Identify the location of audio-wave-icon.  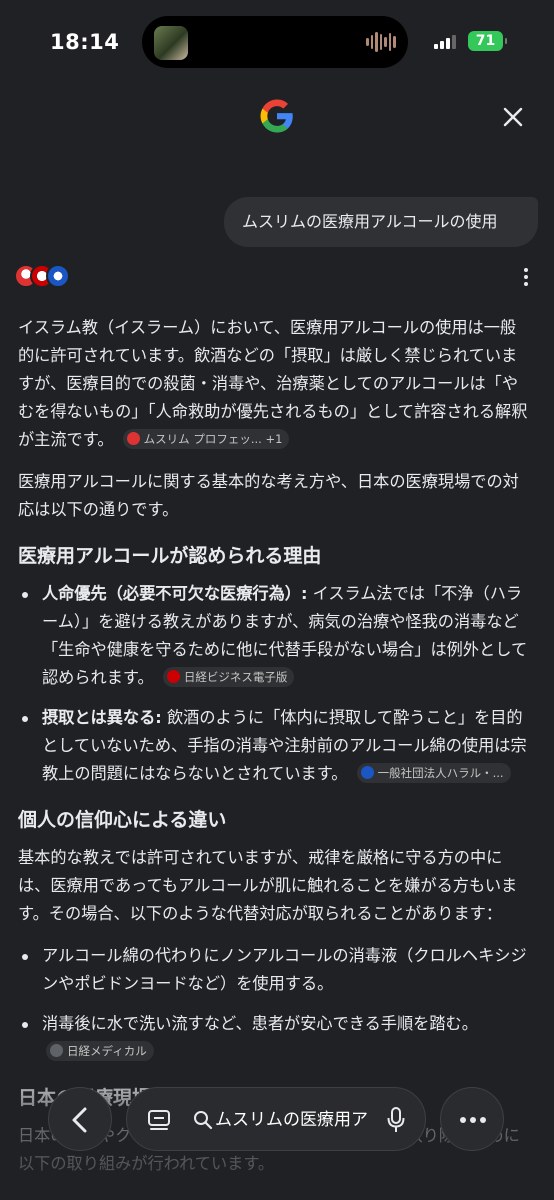
(381, 42).